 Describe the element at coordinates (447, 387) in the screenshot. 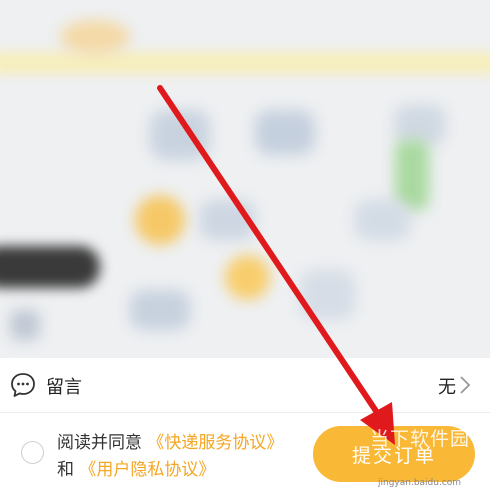

I see `message-value: 无` at that location.